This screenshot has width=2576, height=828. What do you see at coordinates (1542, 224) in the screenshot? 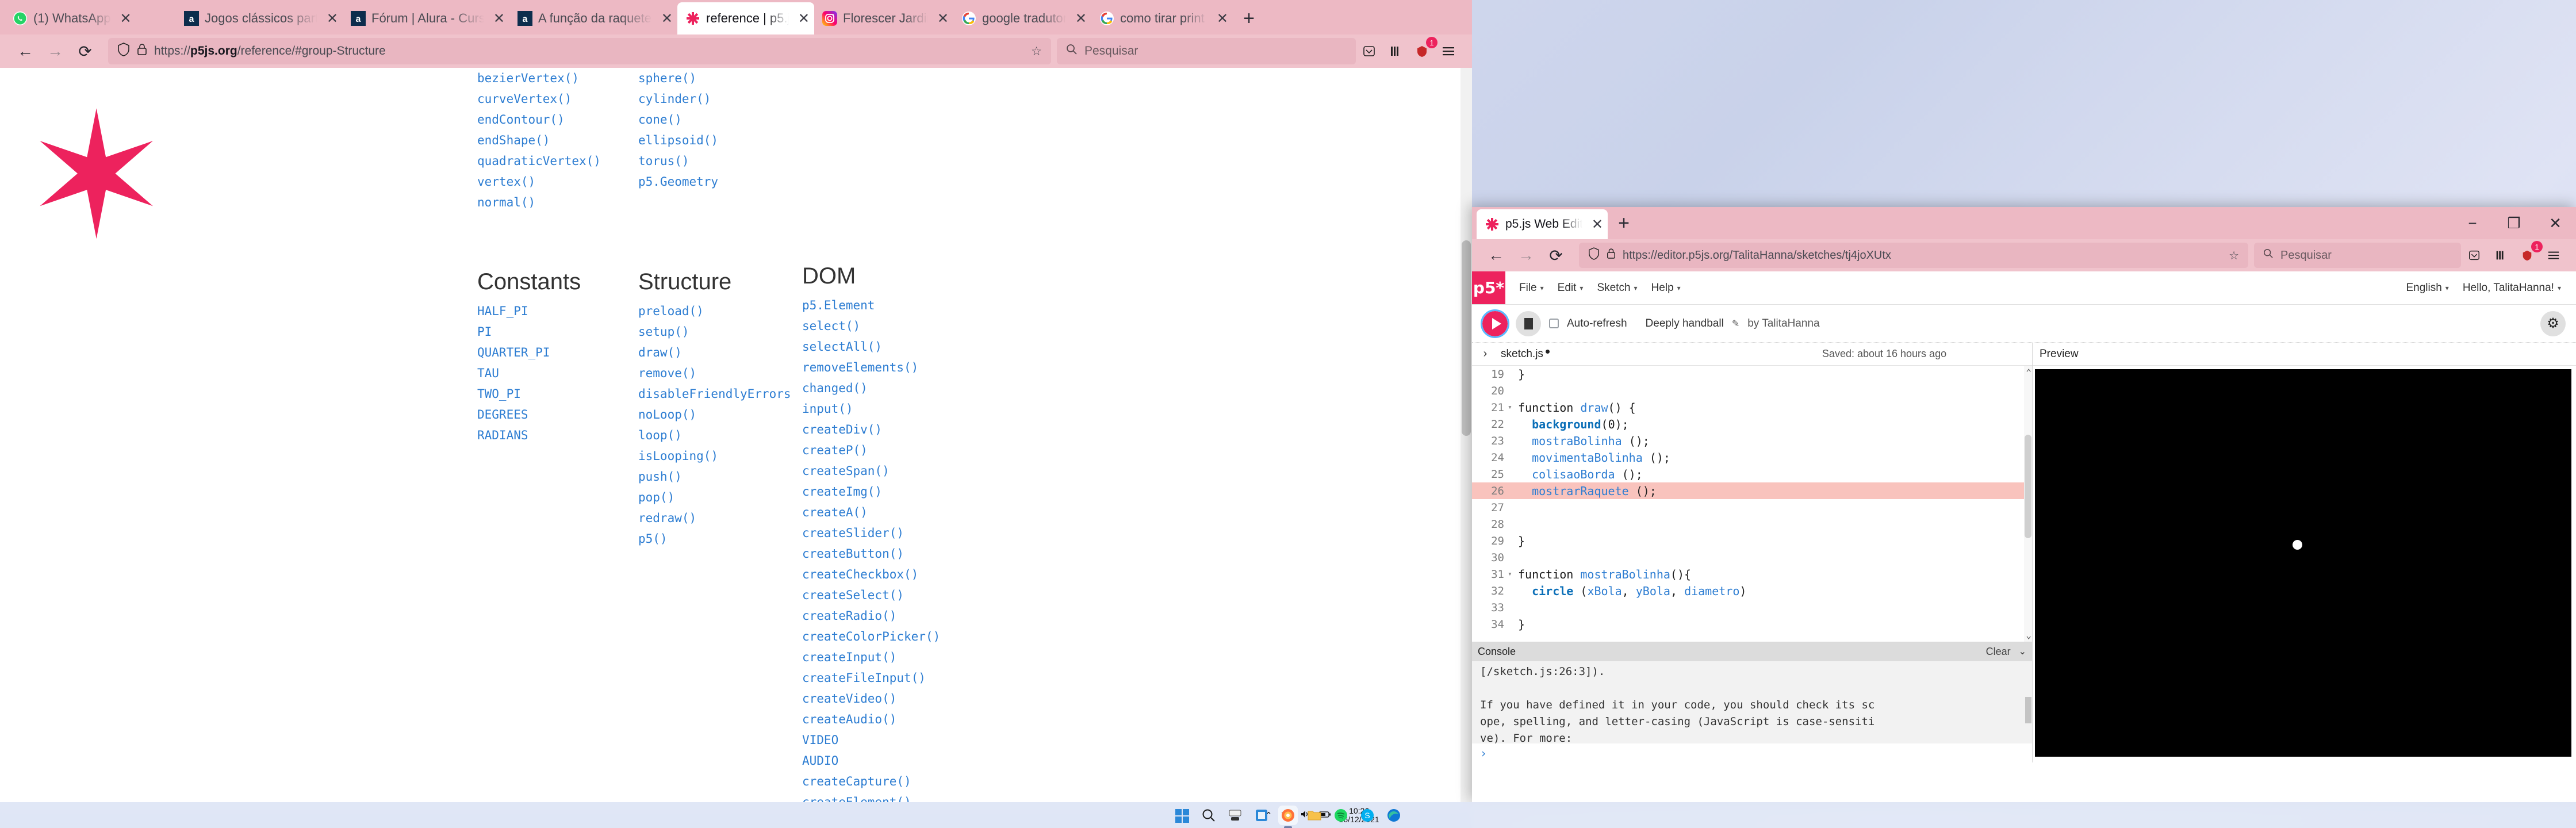
I see `browser-tab: p5.js Web Editor | Deeply handb ✕` at bounding box center [1542, 224].